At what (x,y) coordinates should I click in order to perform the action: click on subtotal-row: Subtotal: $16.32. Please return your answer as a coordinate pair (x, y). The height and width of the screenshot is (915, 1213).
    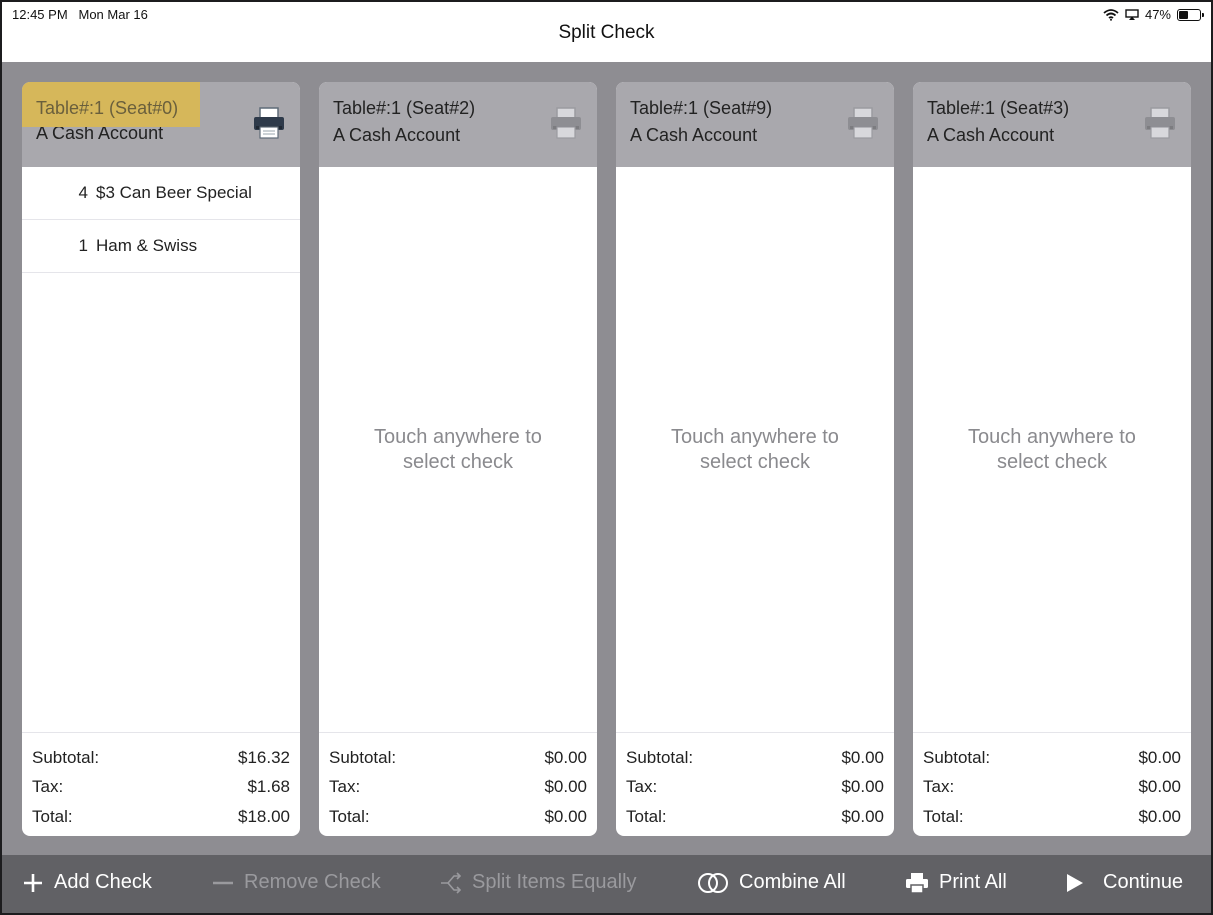
    Looking at the image, I should click on (161, 758).